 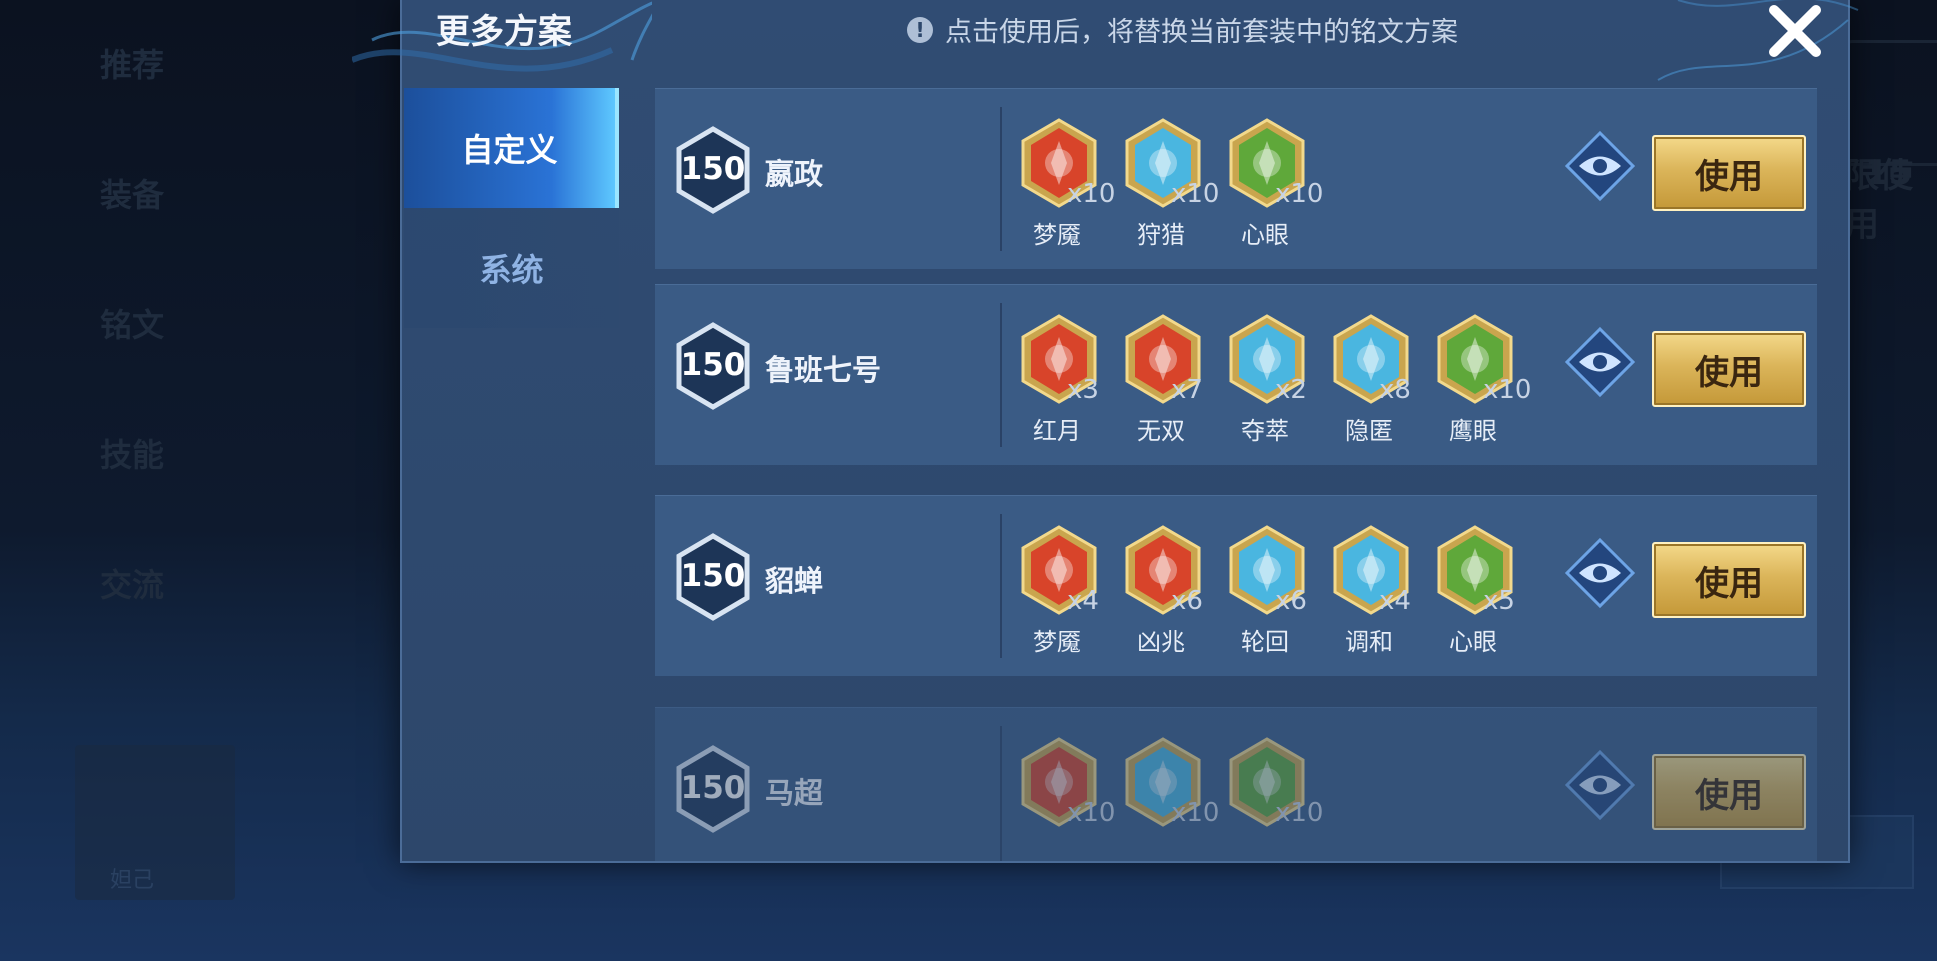 What do you see at coordinates (1187, 390) in the screenshot?
I see `rune-count: x7` at bounding box center [1187, 390].